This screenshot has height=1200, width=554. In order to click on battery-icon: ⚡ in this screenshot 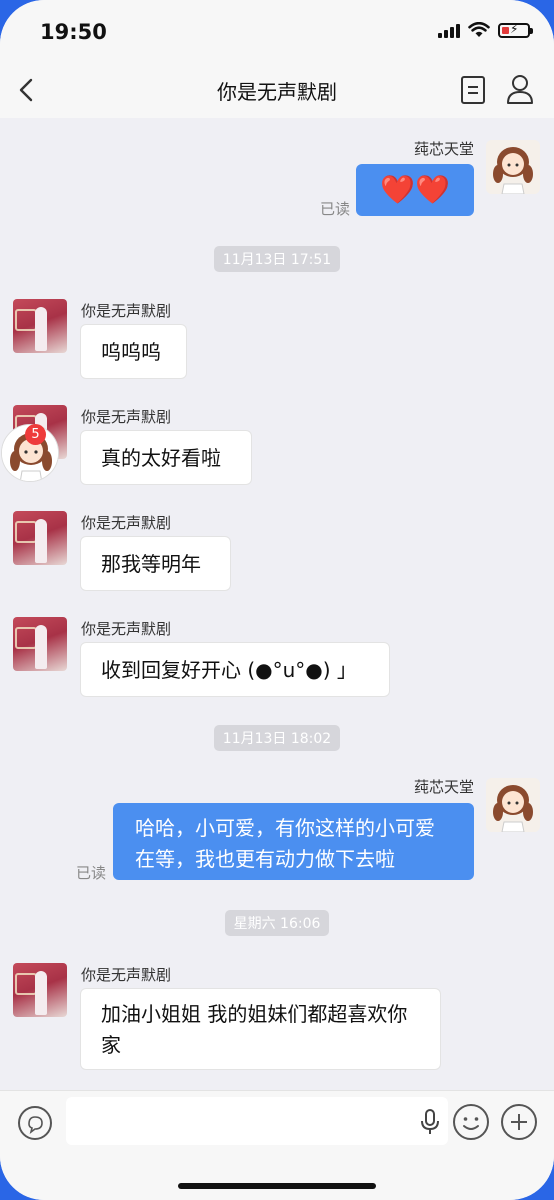, I will do `click(515, 30)`.